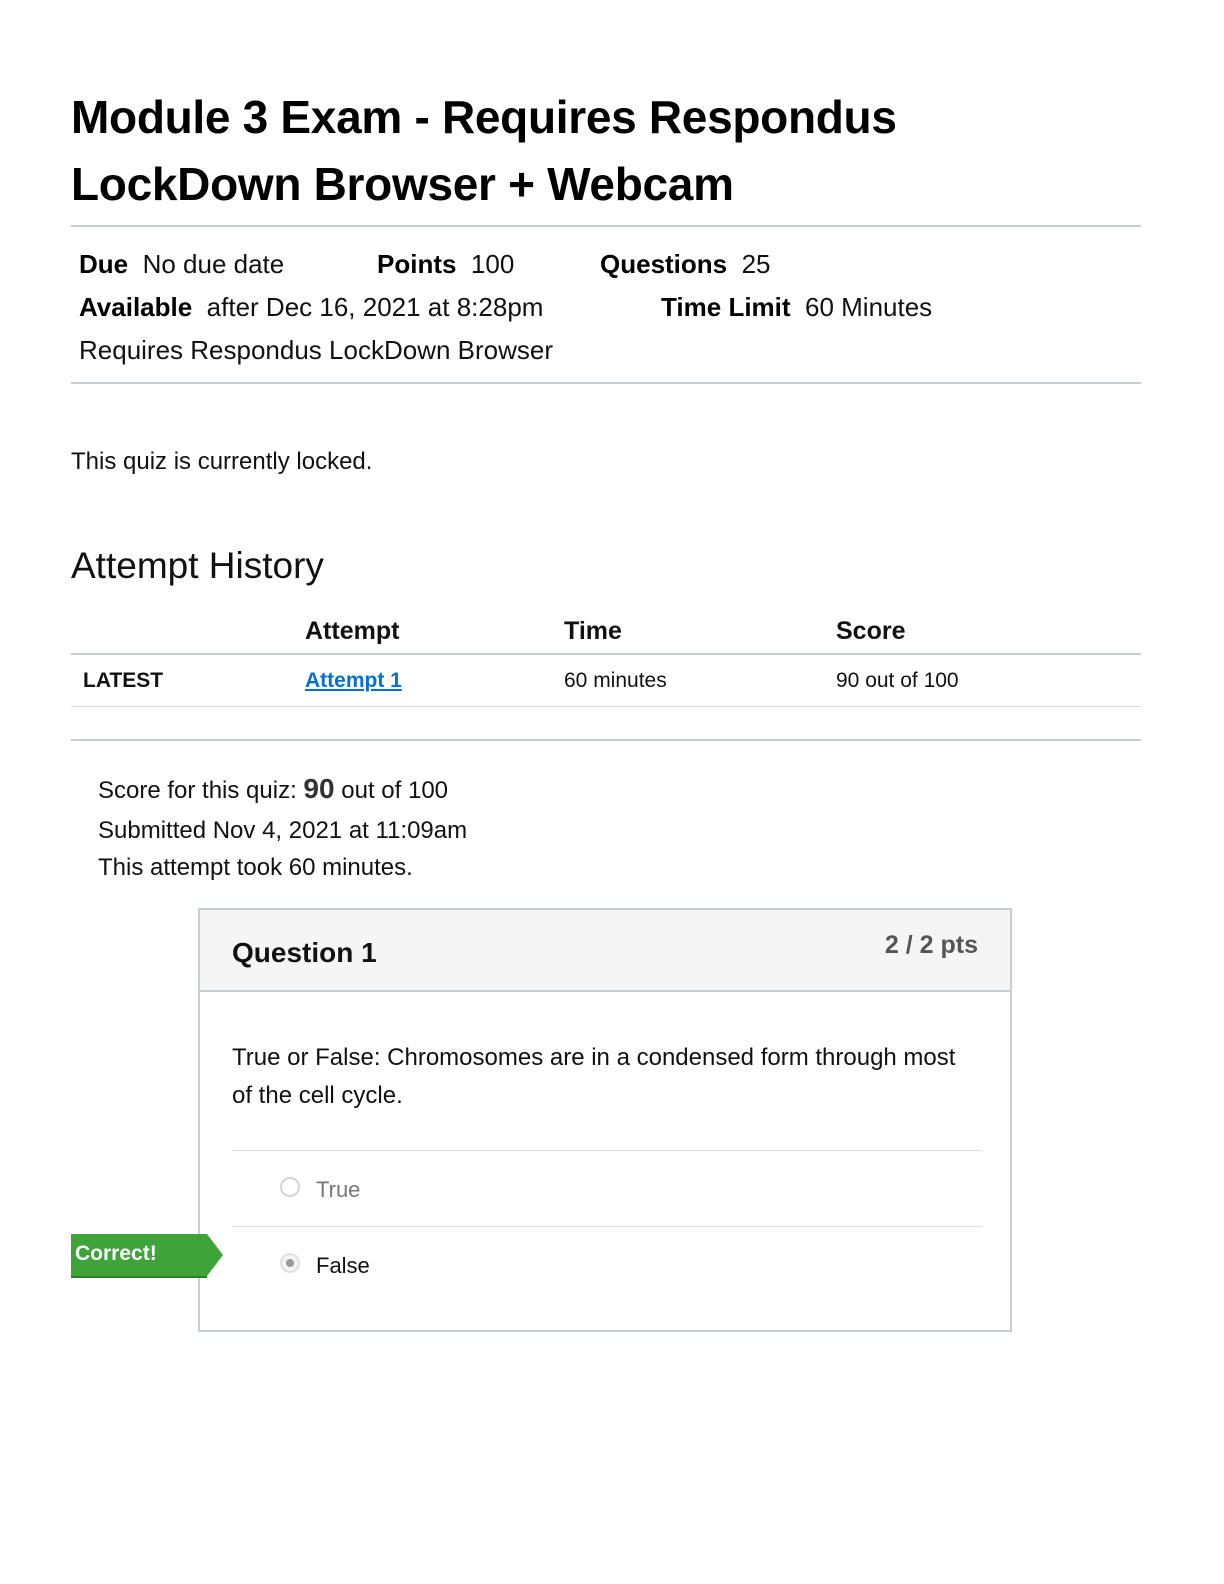 Image resolution: width=1224 pixels, height=1584 pixels. I want to click on details-divider, so click(606, 383).